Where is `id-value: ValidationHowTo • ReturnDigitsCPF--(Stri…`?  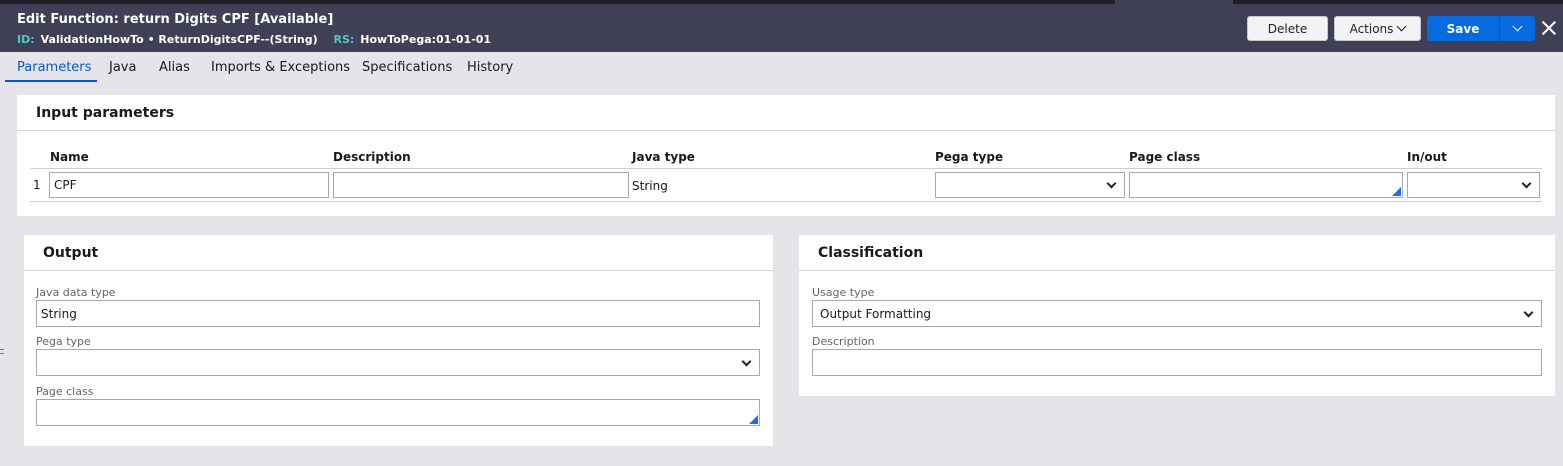 id-value: ValidationHowTo • ReturnDigitsCPF--(Stri… is located at coordinates (179, 39).